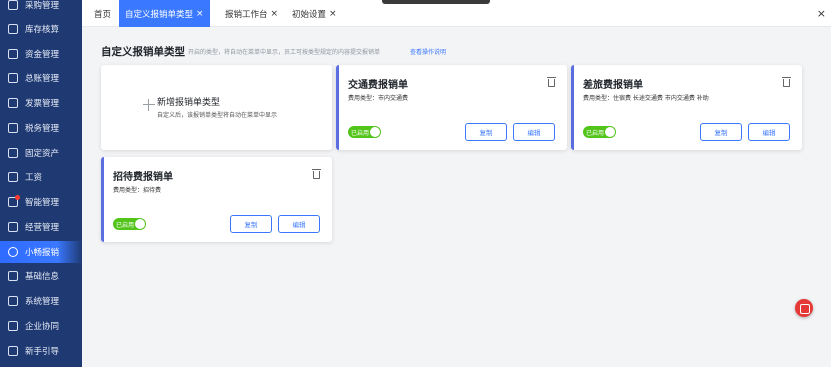  I want to click on close-all-tabs-icon: ×, so click(821, 13).